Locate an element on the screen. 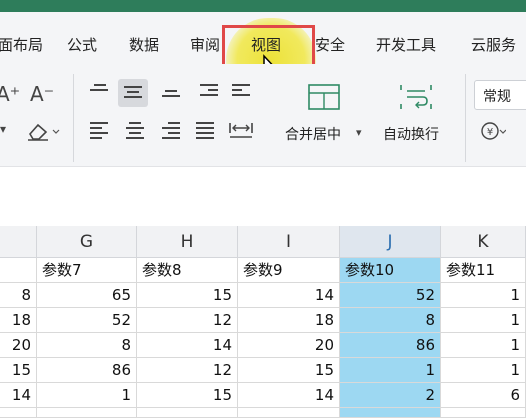 This screenshot has width=526, height=418. tab-data: 数据 is located at coordinates (144, 44).